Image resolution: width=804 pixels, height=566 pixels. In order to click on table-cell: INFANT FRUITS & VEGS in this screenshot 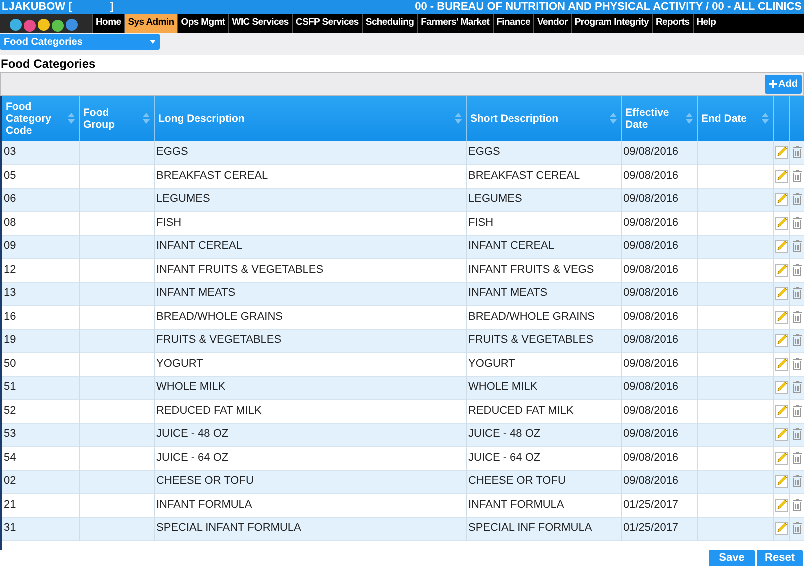, I will do `click(531, 270)`.